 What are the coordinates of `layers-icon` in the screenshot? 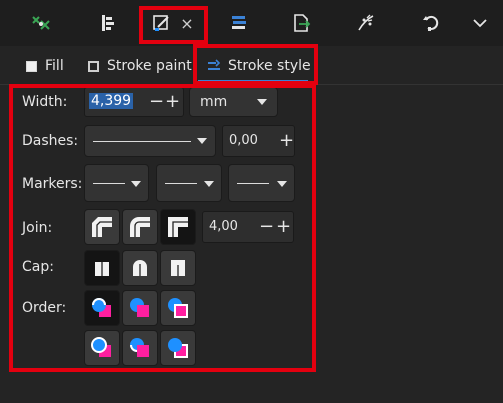 It's located at (239, 22).